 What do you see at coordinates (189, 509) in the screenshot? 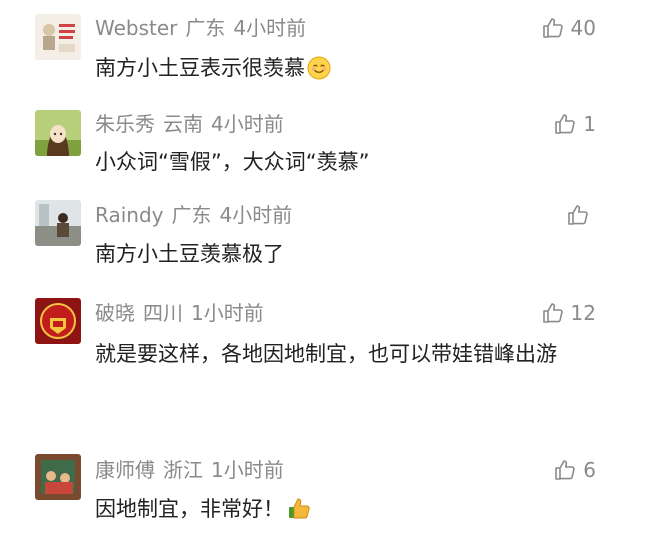
I see `comment-body: 因地制宜，非常好！` at bounding box center [189, 509].